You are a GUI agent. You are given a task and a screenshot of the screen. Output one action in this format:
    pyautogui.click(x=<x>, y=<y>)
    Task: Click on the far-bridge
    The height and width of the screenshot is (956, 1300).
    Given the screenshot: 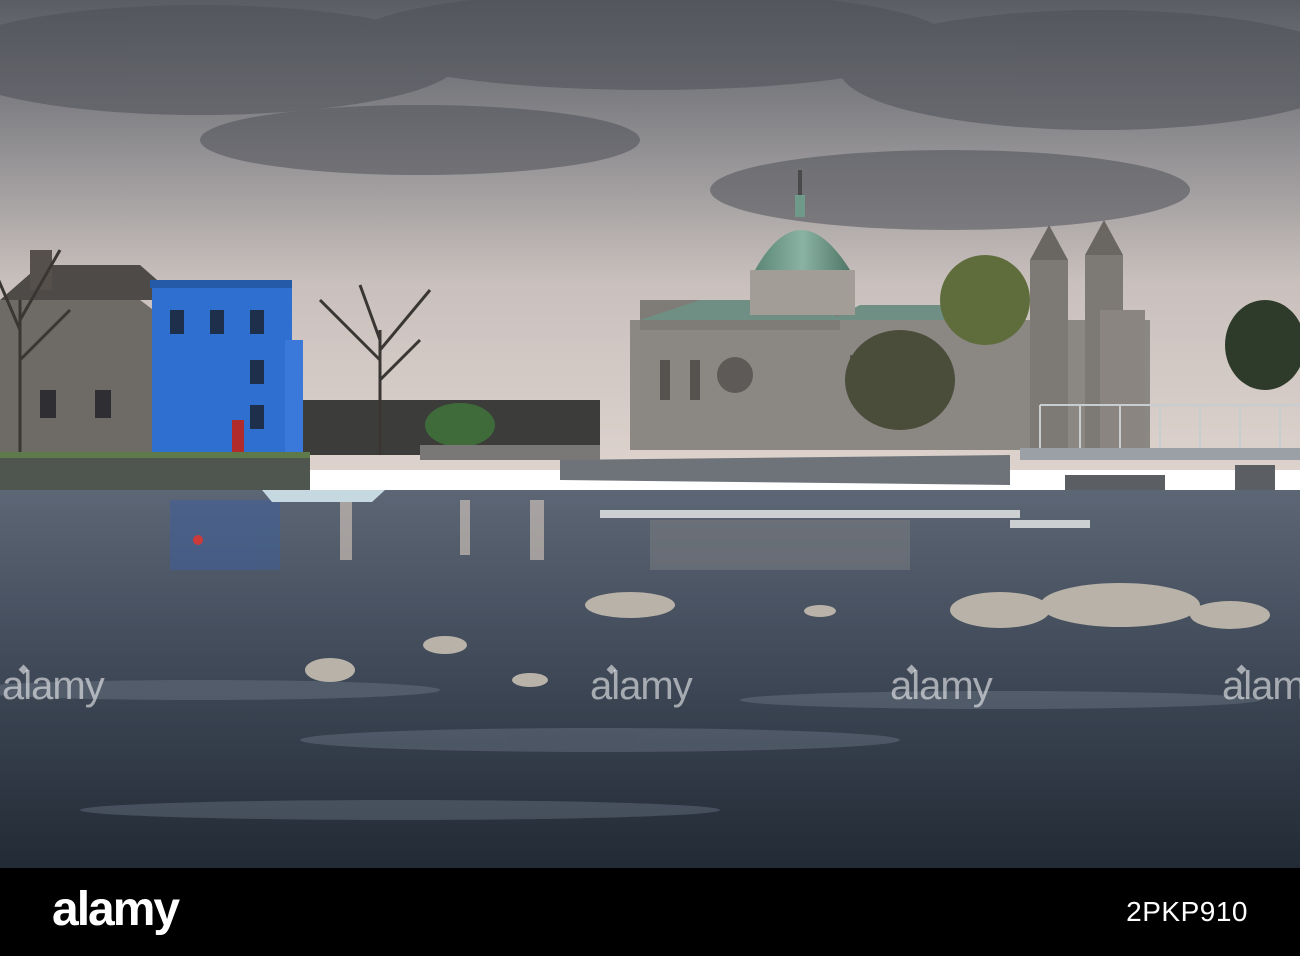 What is the action you would take?
    pyautogui.click(x=510, y=452)
    